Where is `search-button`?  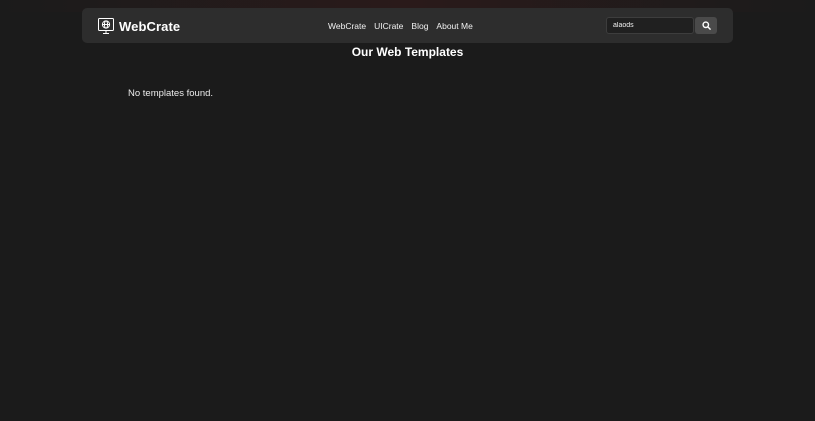 search-button is located at coordinates (706, 25).